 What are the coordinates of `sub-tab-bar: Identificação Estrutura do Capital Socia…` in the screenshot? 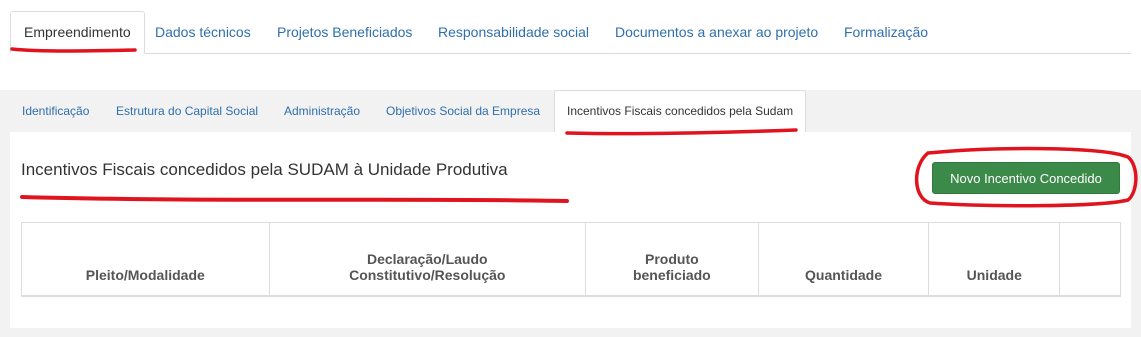 It's located at (570, 111).